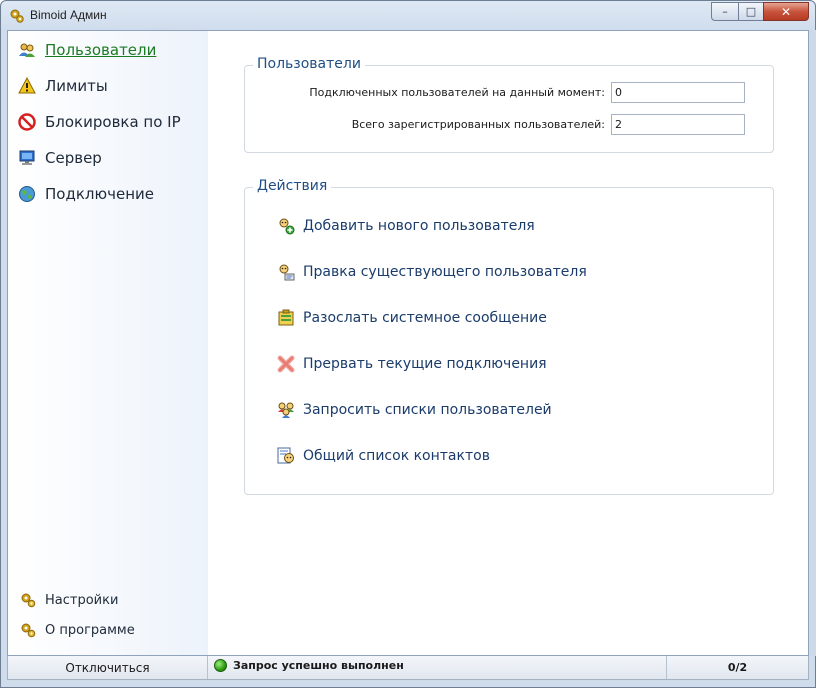 This screenshot has height=688, width=816. I want to click on disconnect-icon, so click(286, 364).